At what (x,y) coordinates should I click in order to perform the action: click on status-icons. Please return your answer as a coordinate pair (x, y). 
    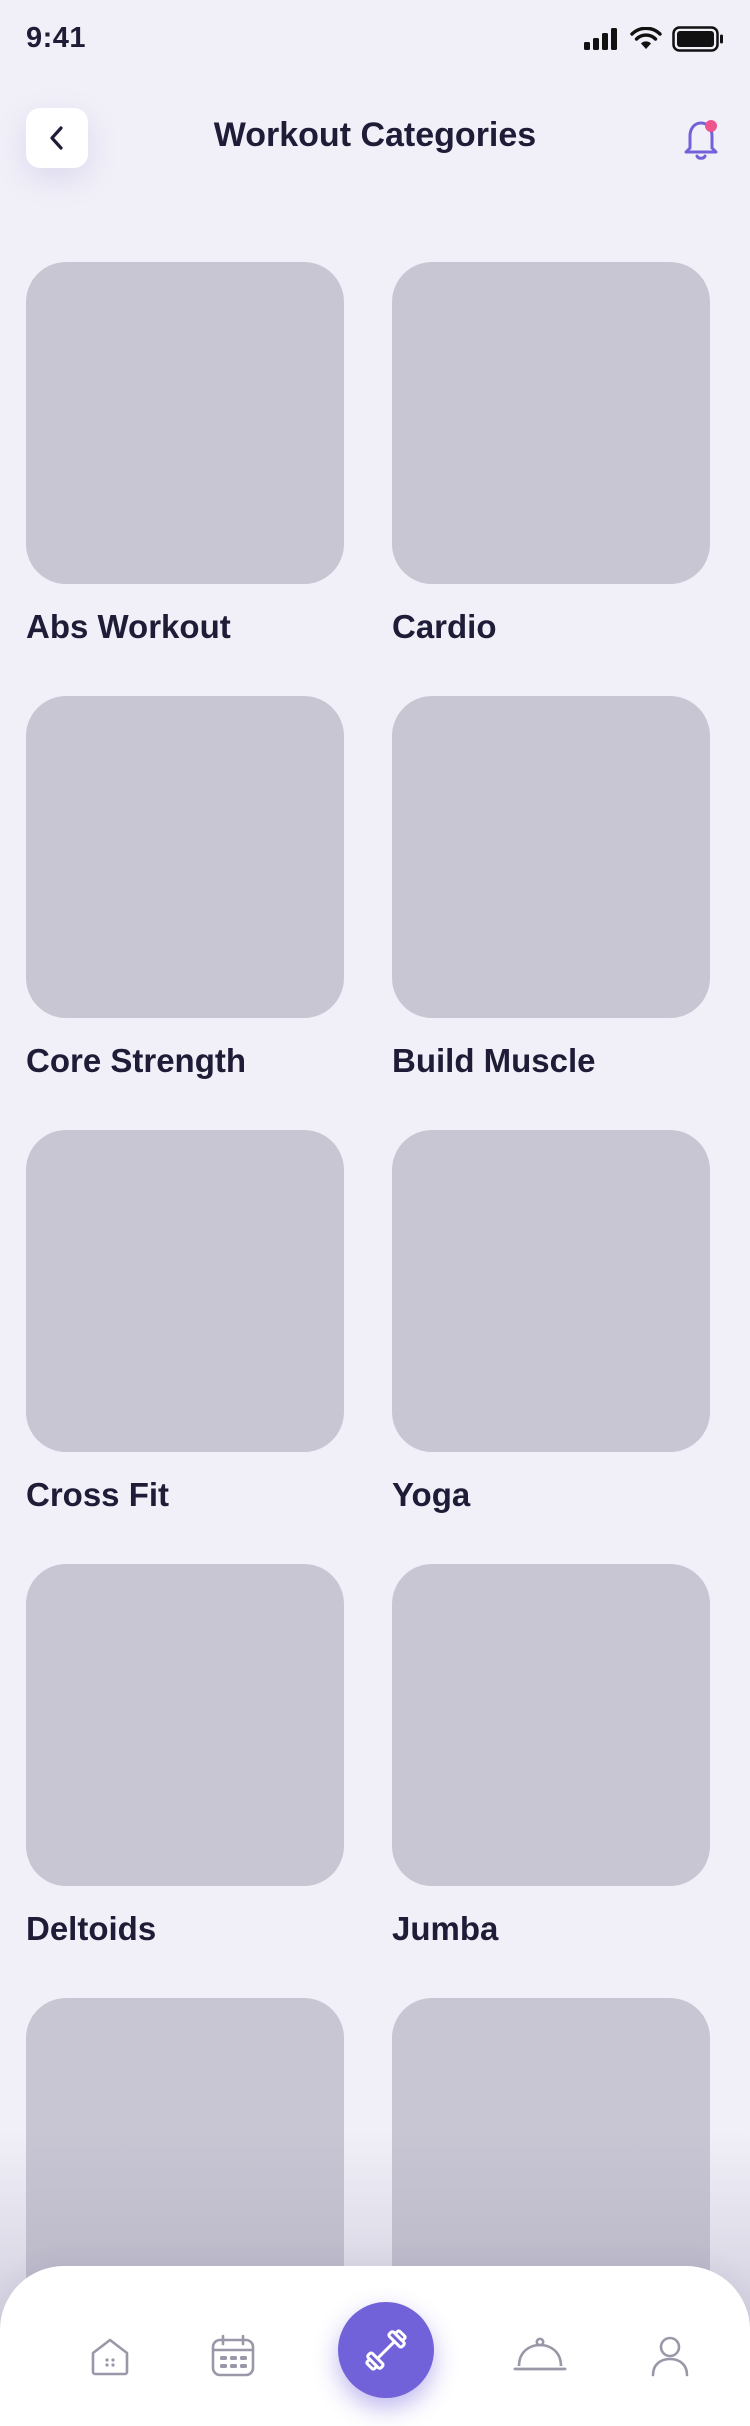
    Looking at the image, I should click on (654, 39).